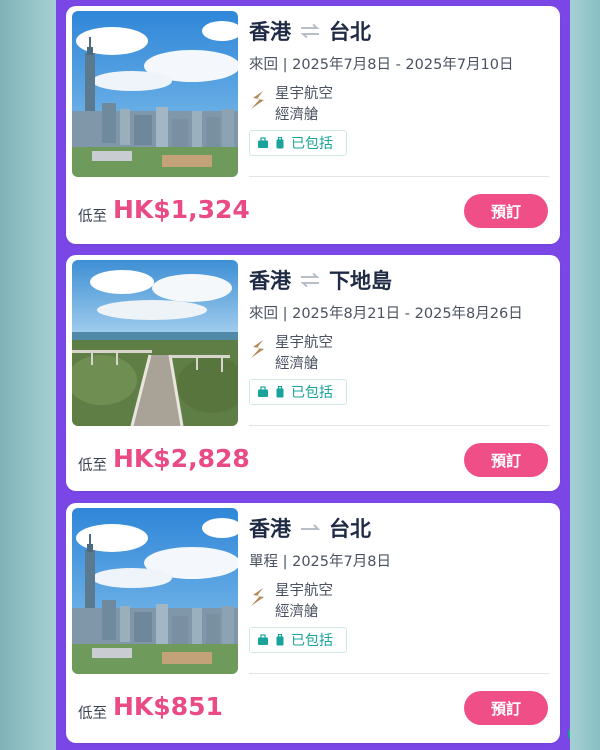  What do you see at coordinates (407, 314) in the screenshot?
I see `date-range: 2025年8月21日 - 2025年8月26日` at bounding box center [407, 314].